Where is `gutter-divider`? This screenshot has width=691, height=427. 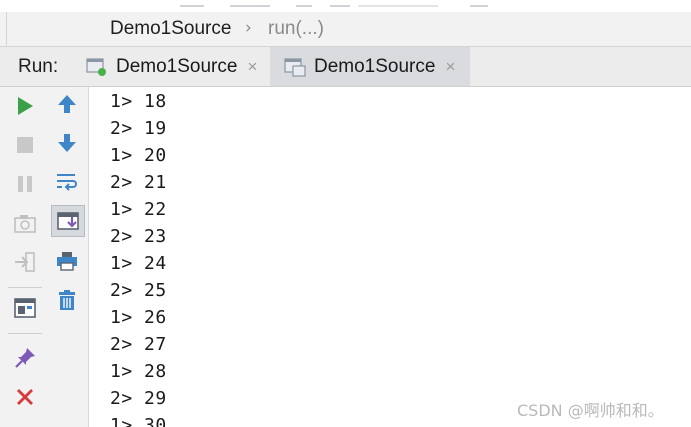
gutter-divider is located at coordinates (6, 29).